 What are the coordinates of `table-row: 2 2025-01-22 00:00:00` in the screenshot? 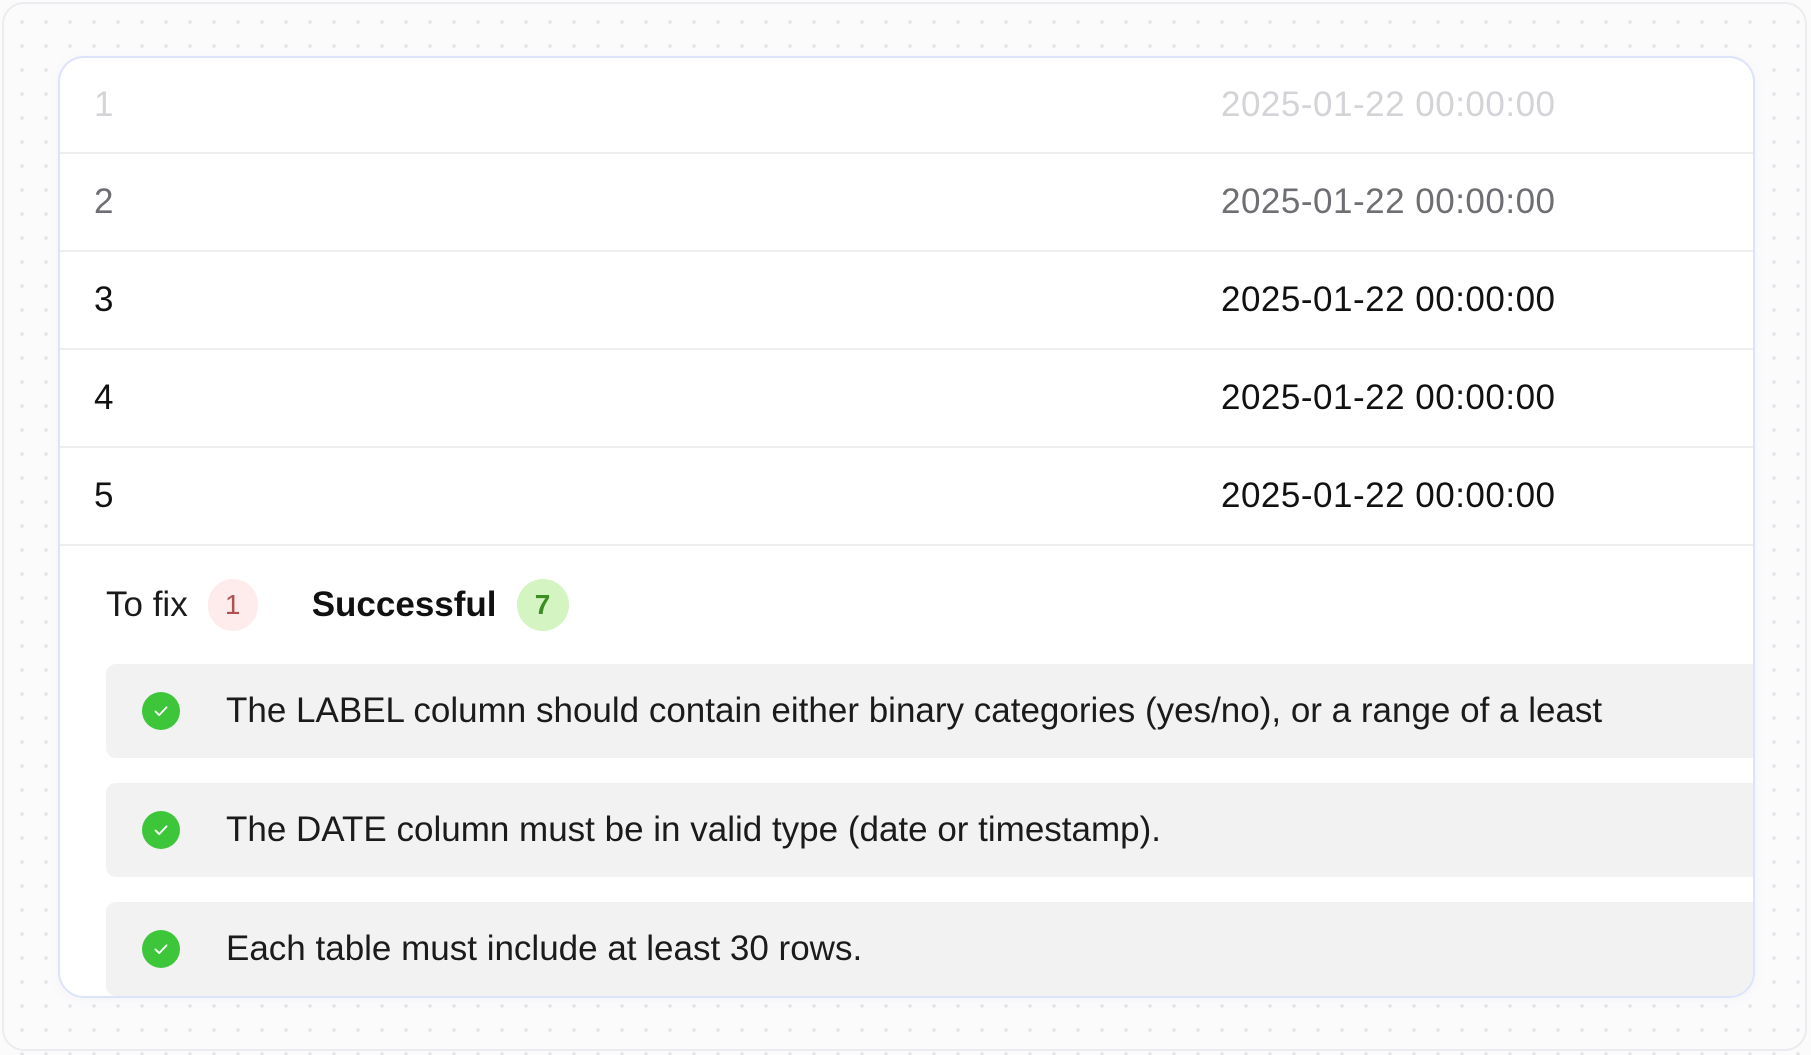 It's located at (906, 203).